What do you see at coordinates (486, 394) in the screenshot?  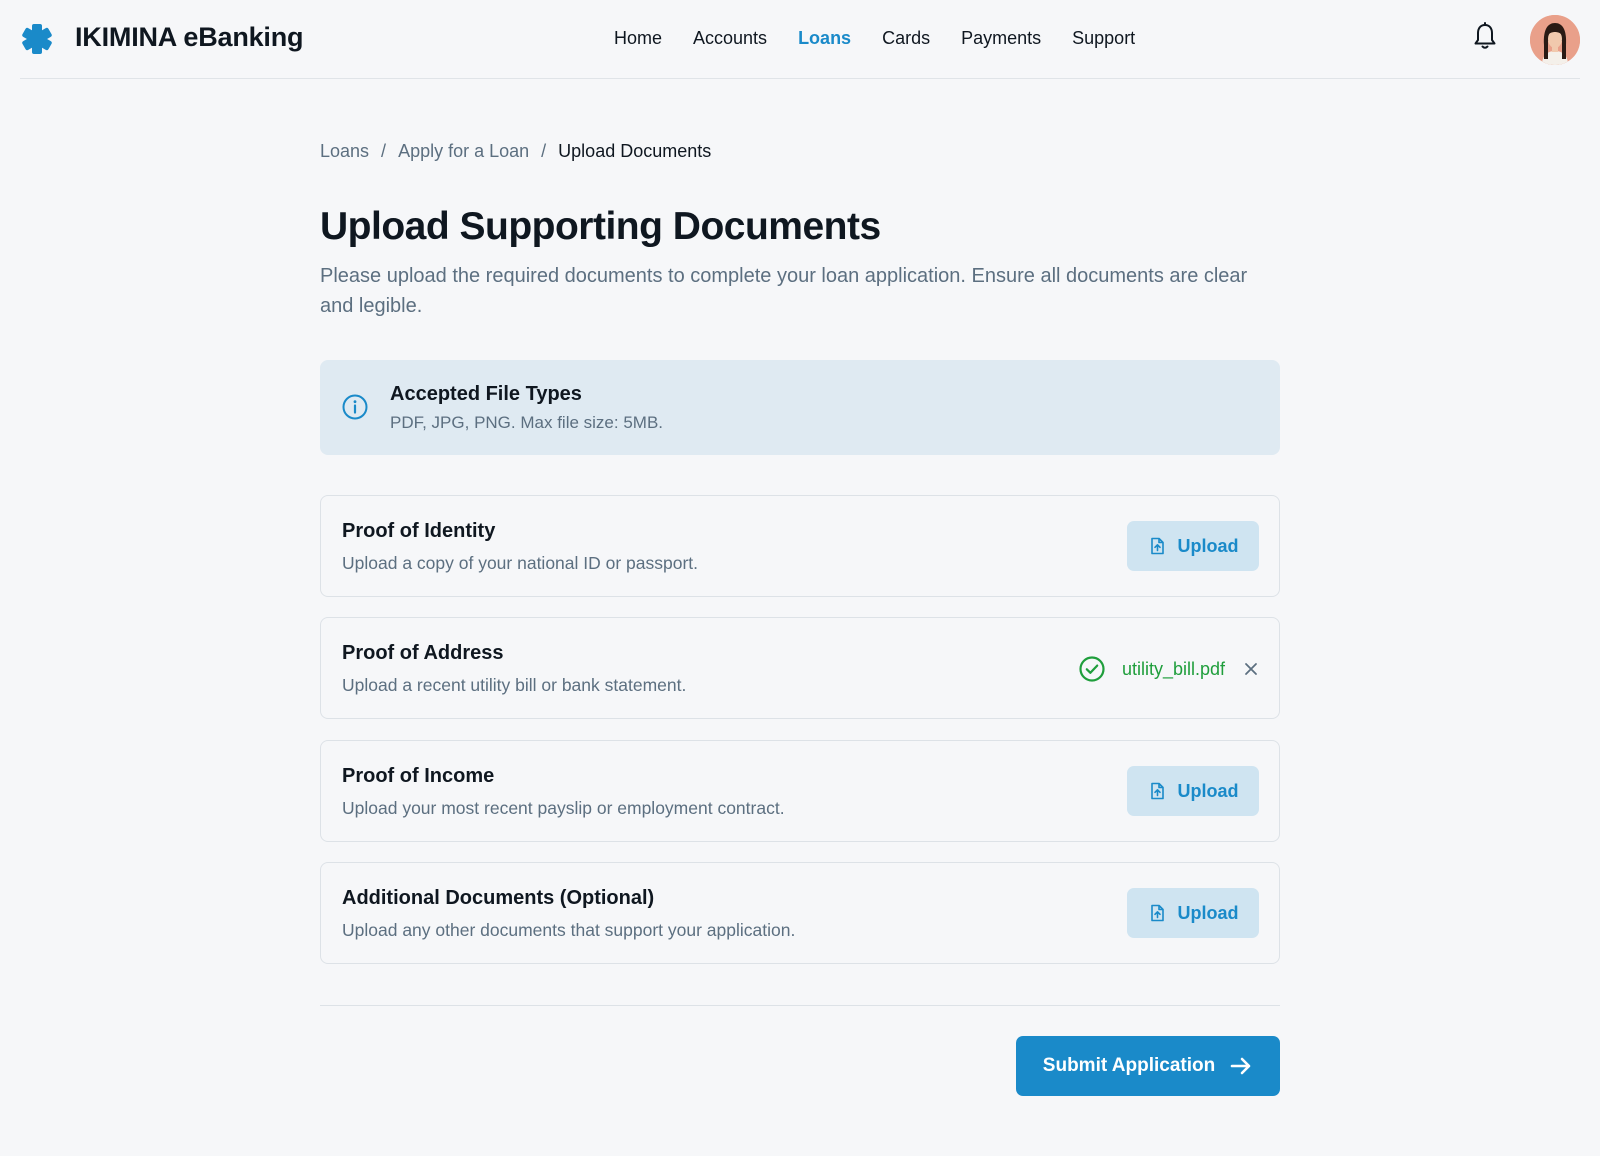 I see `info-title: Accepted File Types` at bounding box center [486, 394].